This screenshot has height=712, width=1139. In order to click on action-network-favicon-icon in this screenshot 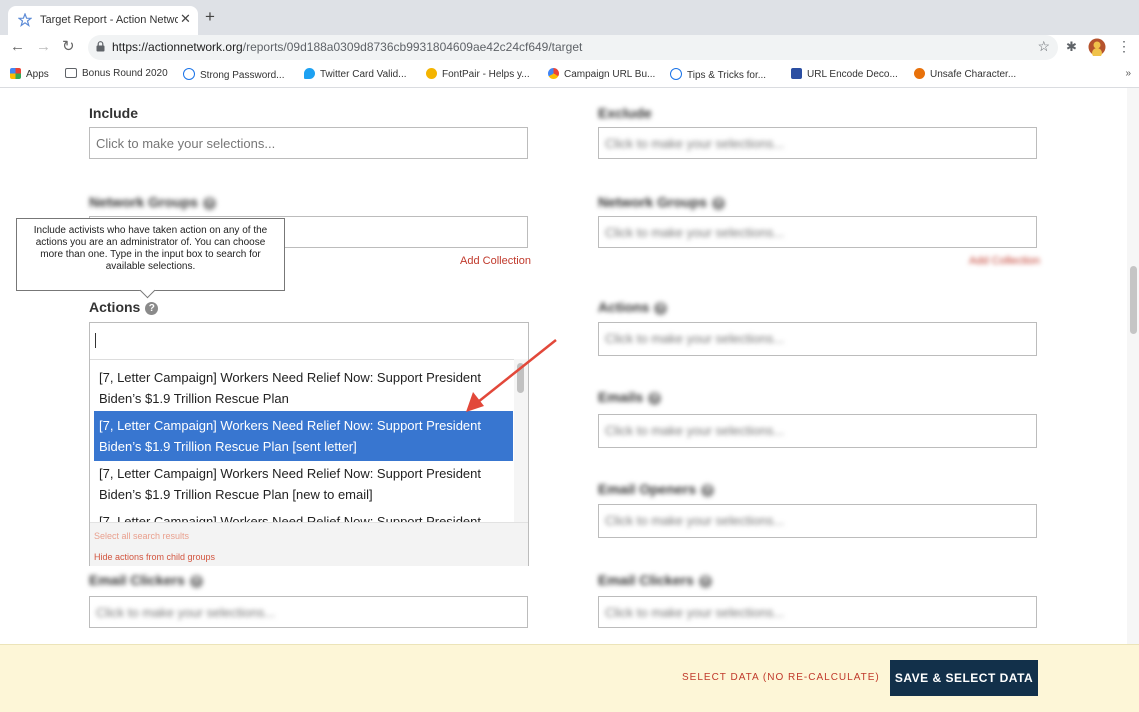, I will do `click(25, 20)`.